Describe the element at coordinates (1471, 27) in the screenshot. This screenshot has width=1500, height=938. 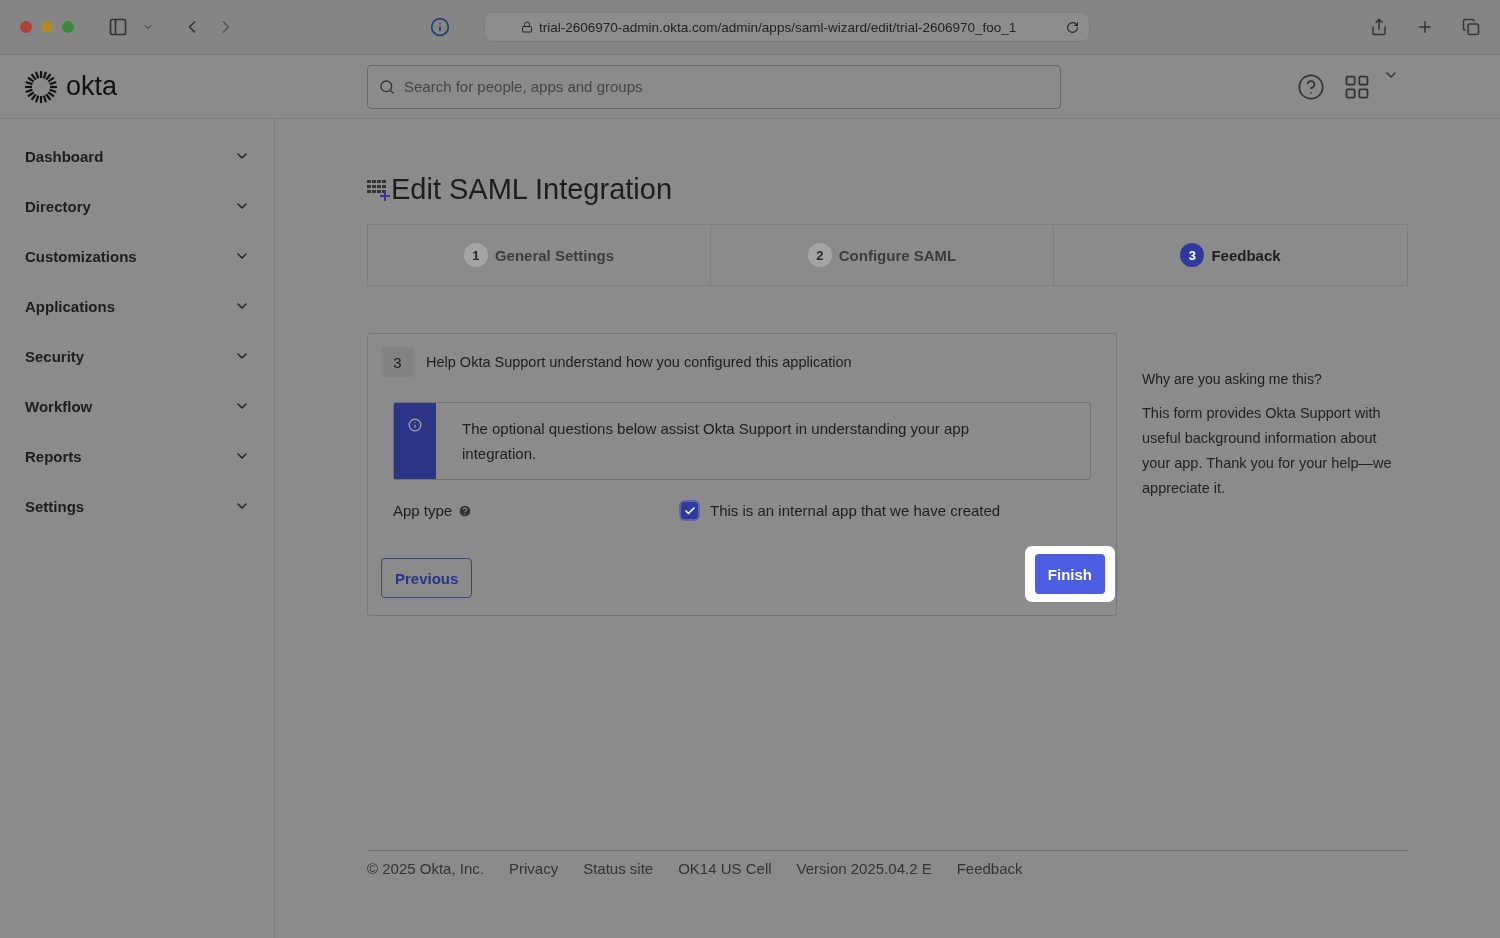
I see `tabs-icon` at that location.